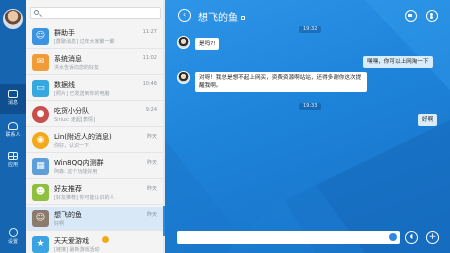 This screenshot has height=253, width=450. I want to click on conversation-name: 群助手, so click(64, 33).